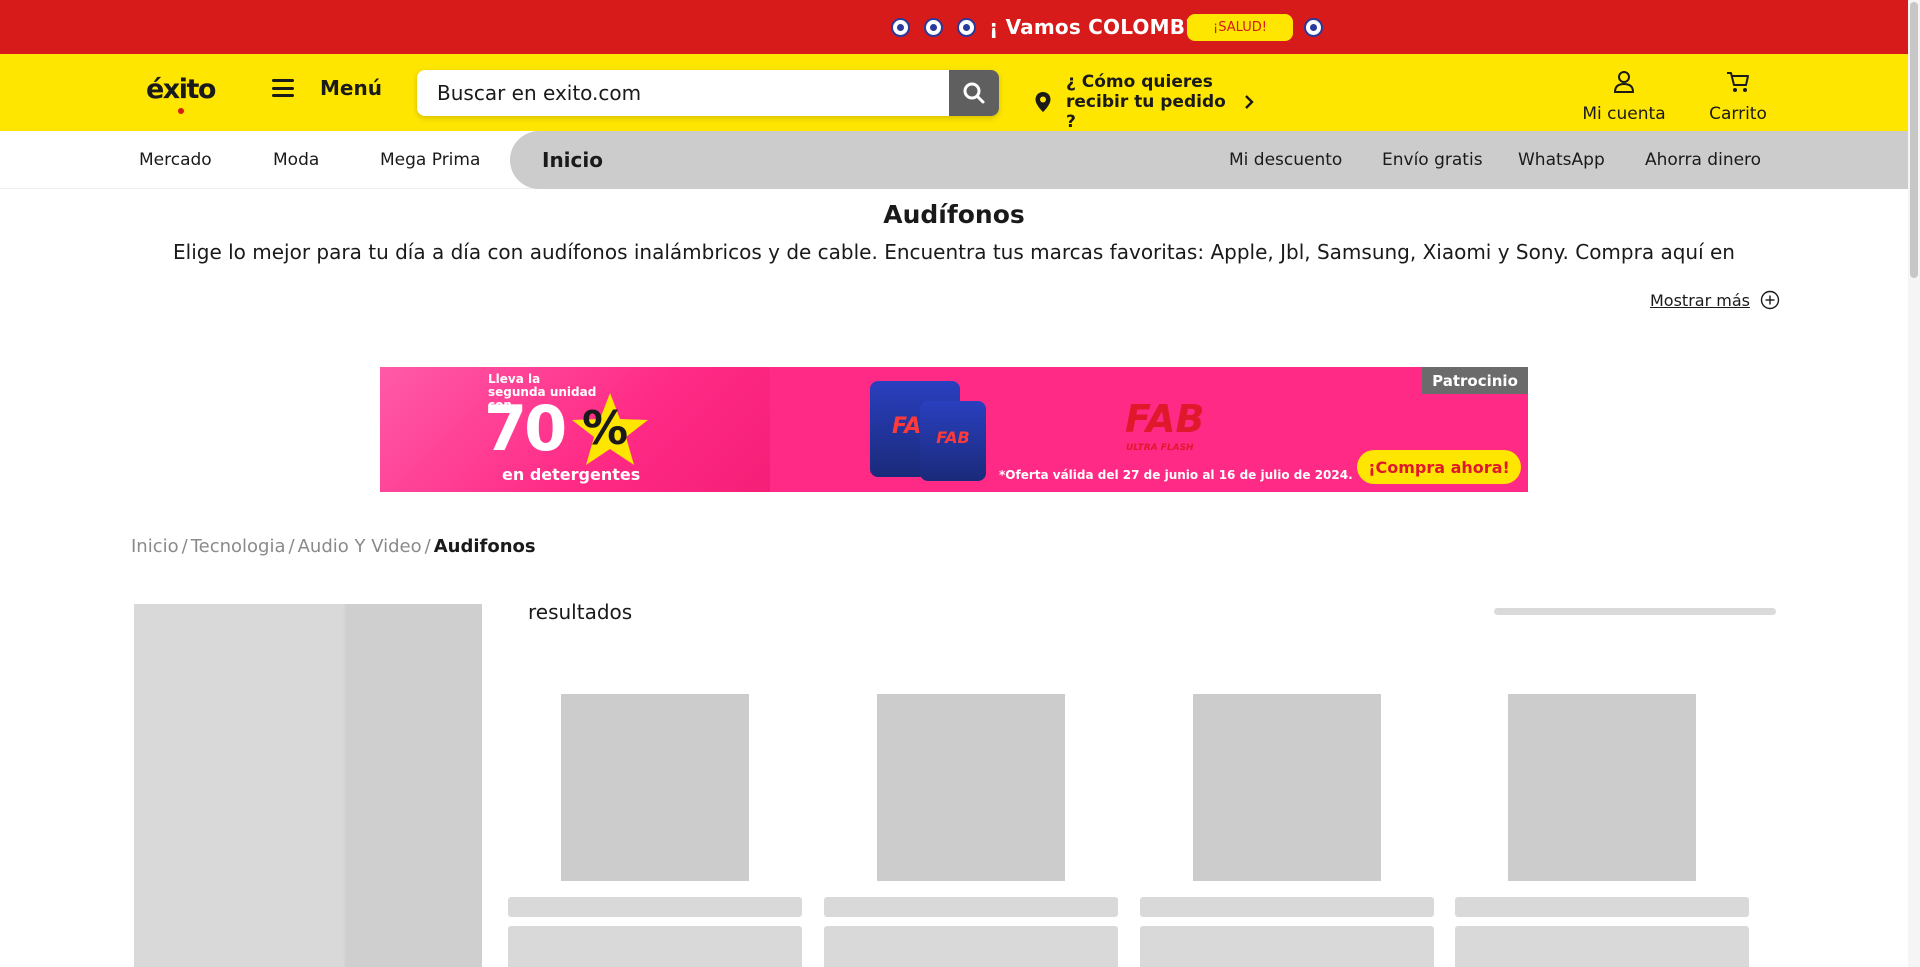 The width and height of the screenshot is (1920, 967). What do you see at coordinates (580, 612) in the screenshot?
I see `results-label: resultados` at bounding box center [580, 612].